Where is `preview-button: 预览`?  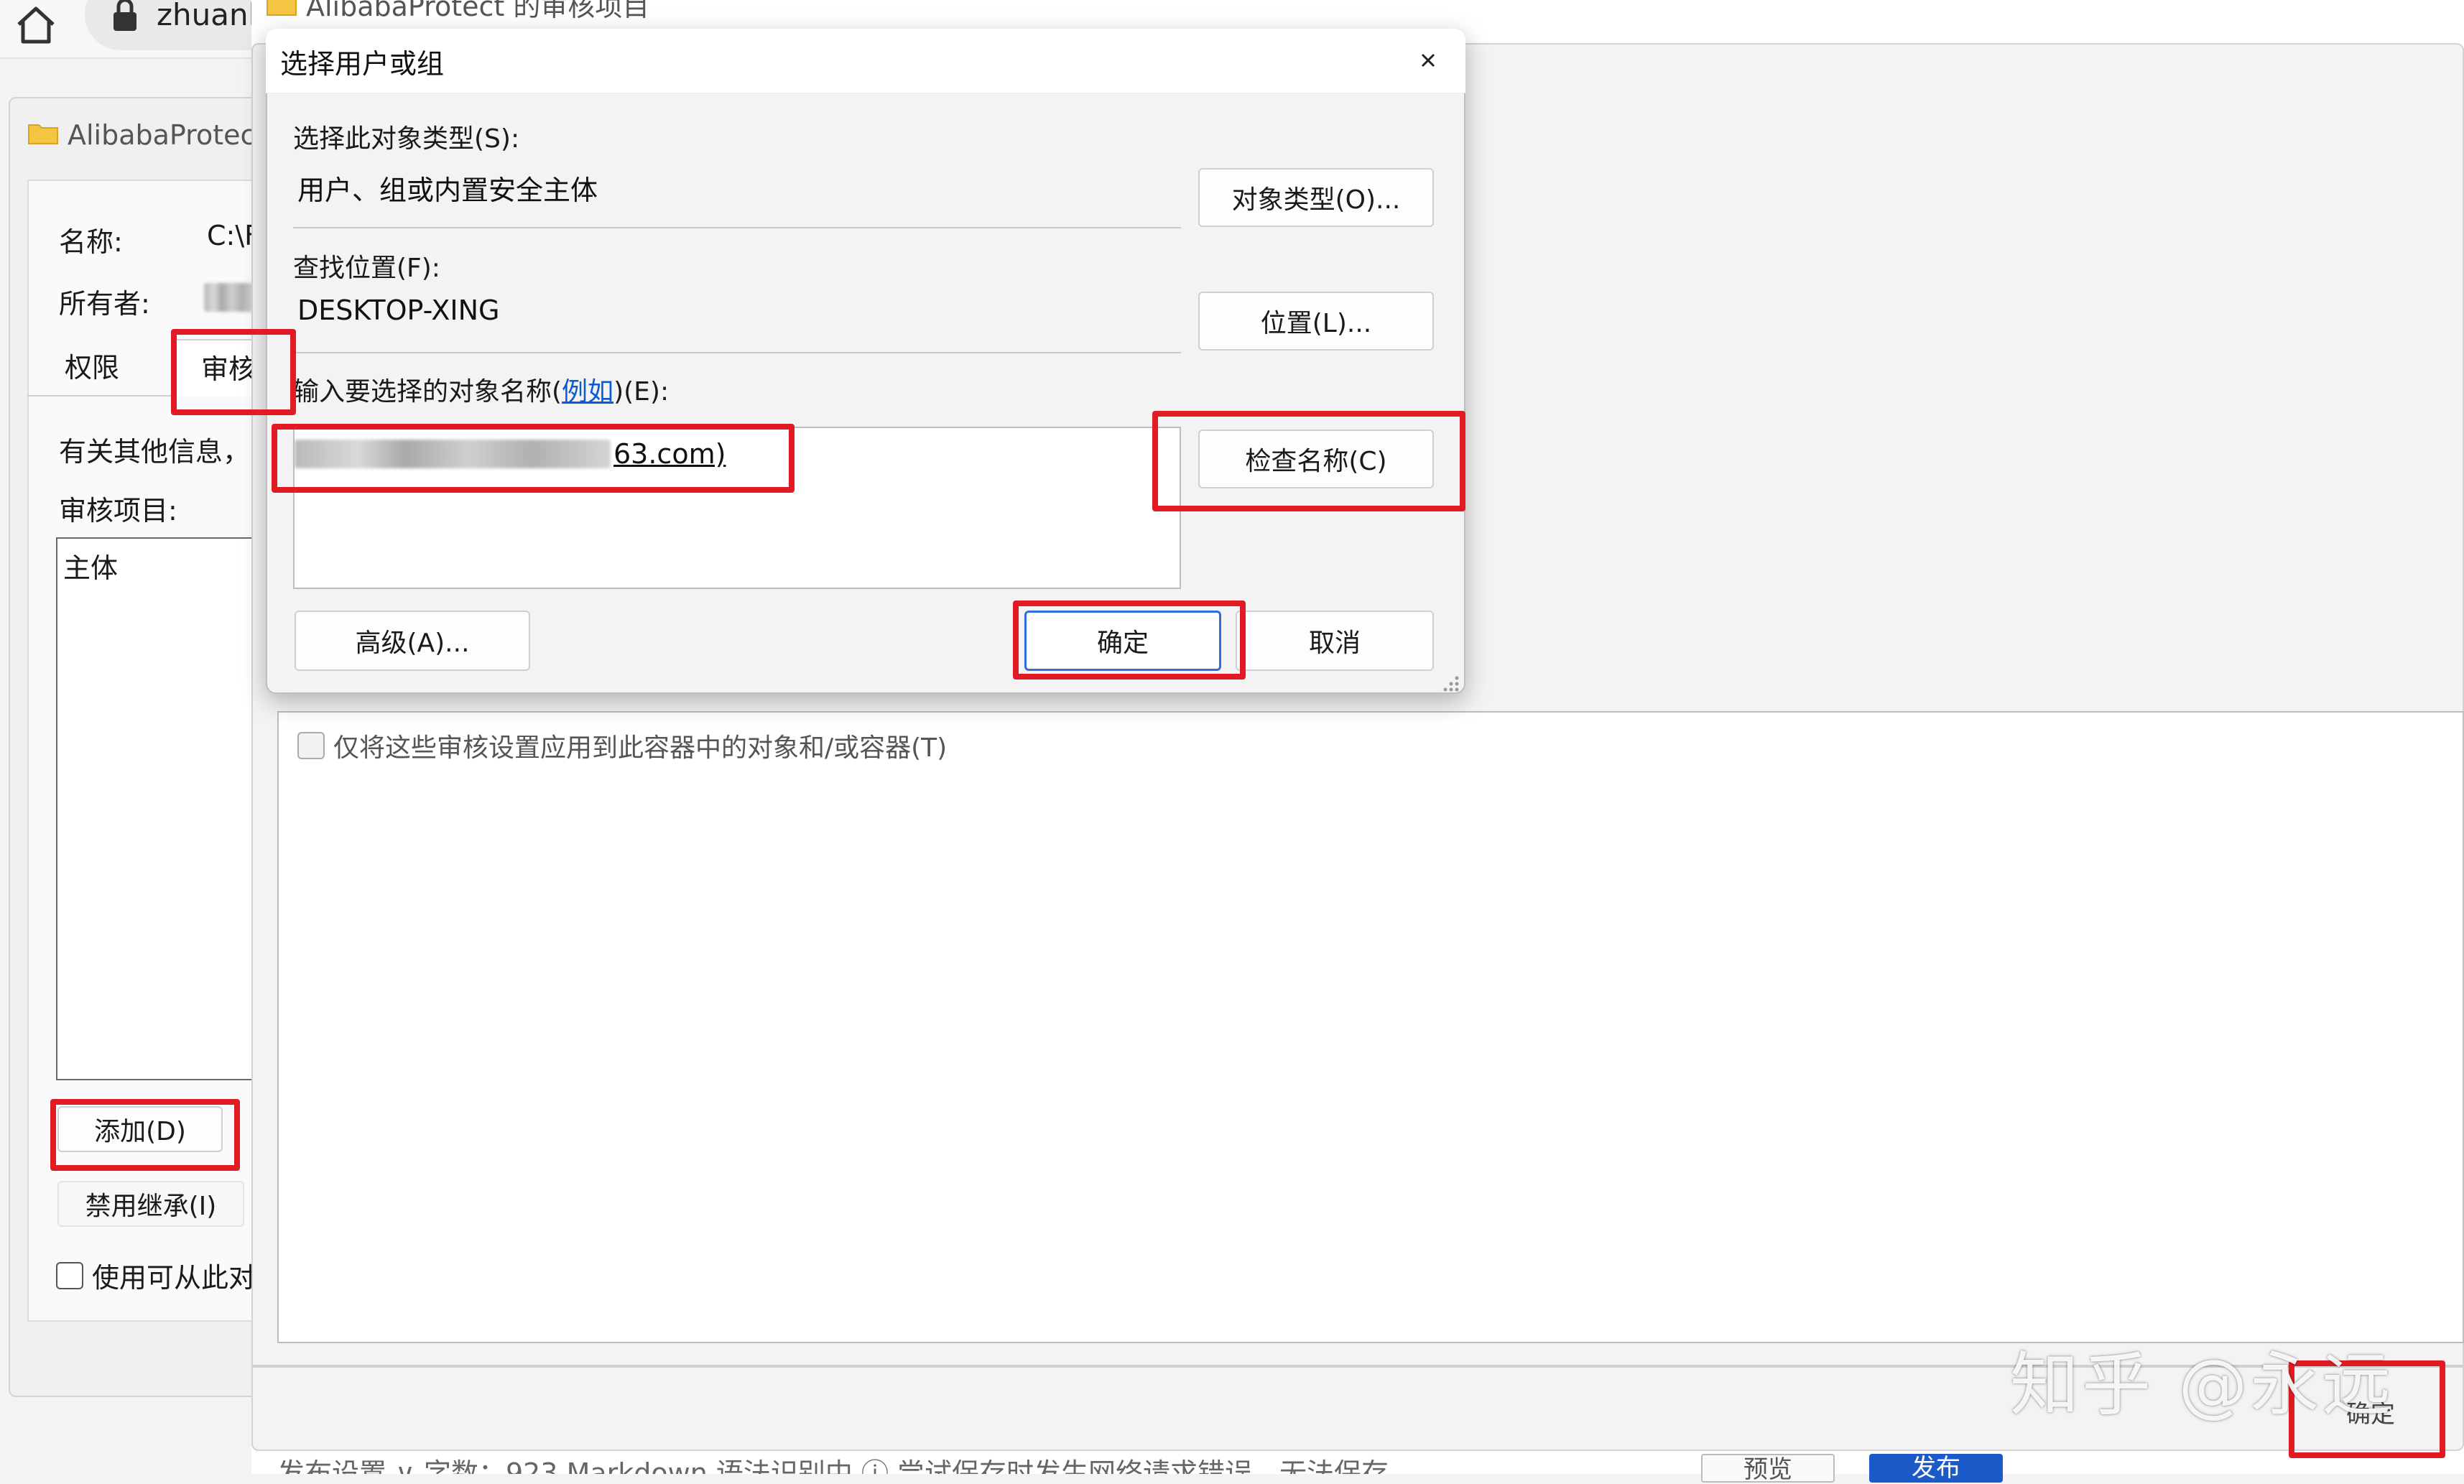 preview-button: 预览 is located at coordinates (1768, 1469).